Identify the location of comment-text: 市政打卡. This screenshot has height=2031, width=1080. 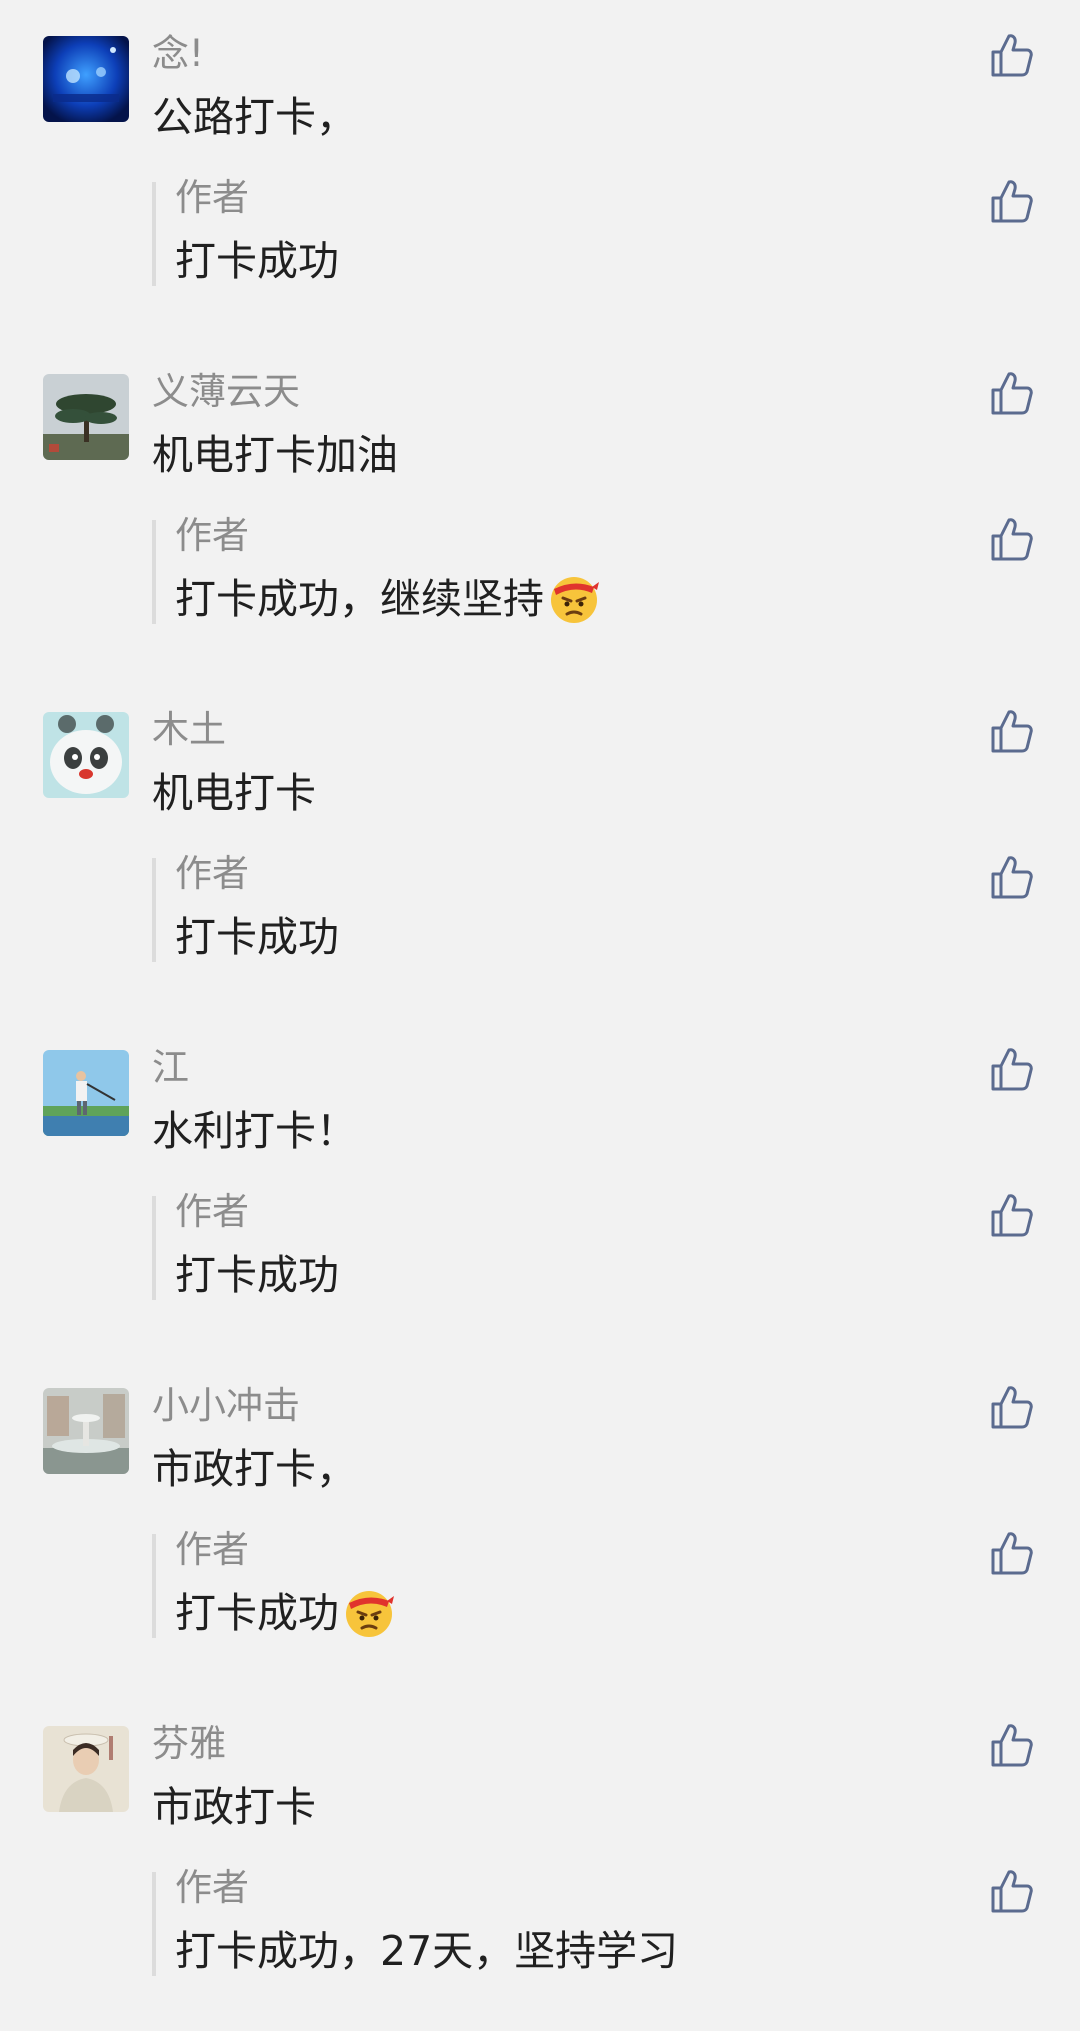
(234, 1807).